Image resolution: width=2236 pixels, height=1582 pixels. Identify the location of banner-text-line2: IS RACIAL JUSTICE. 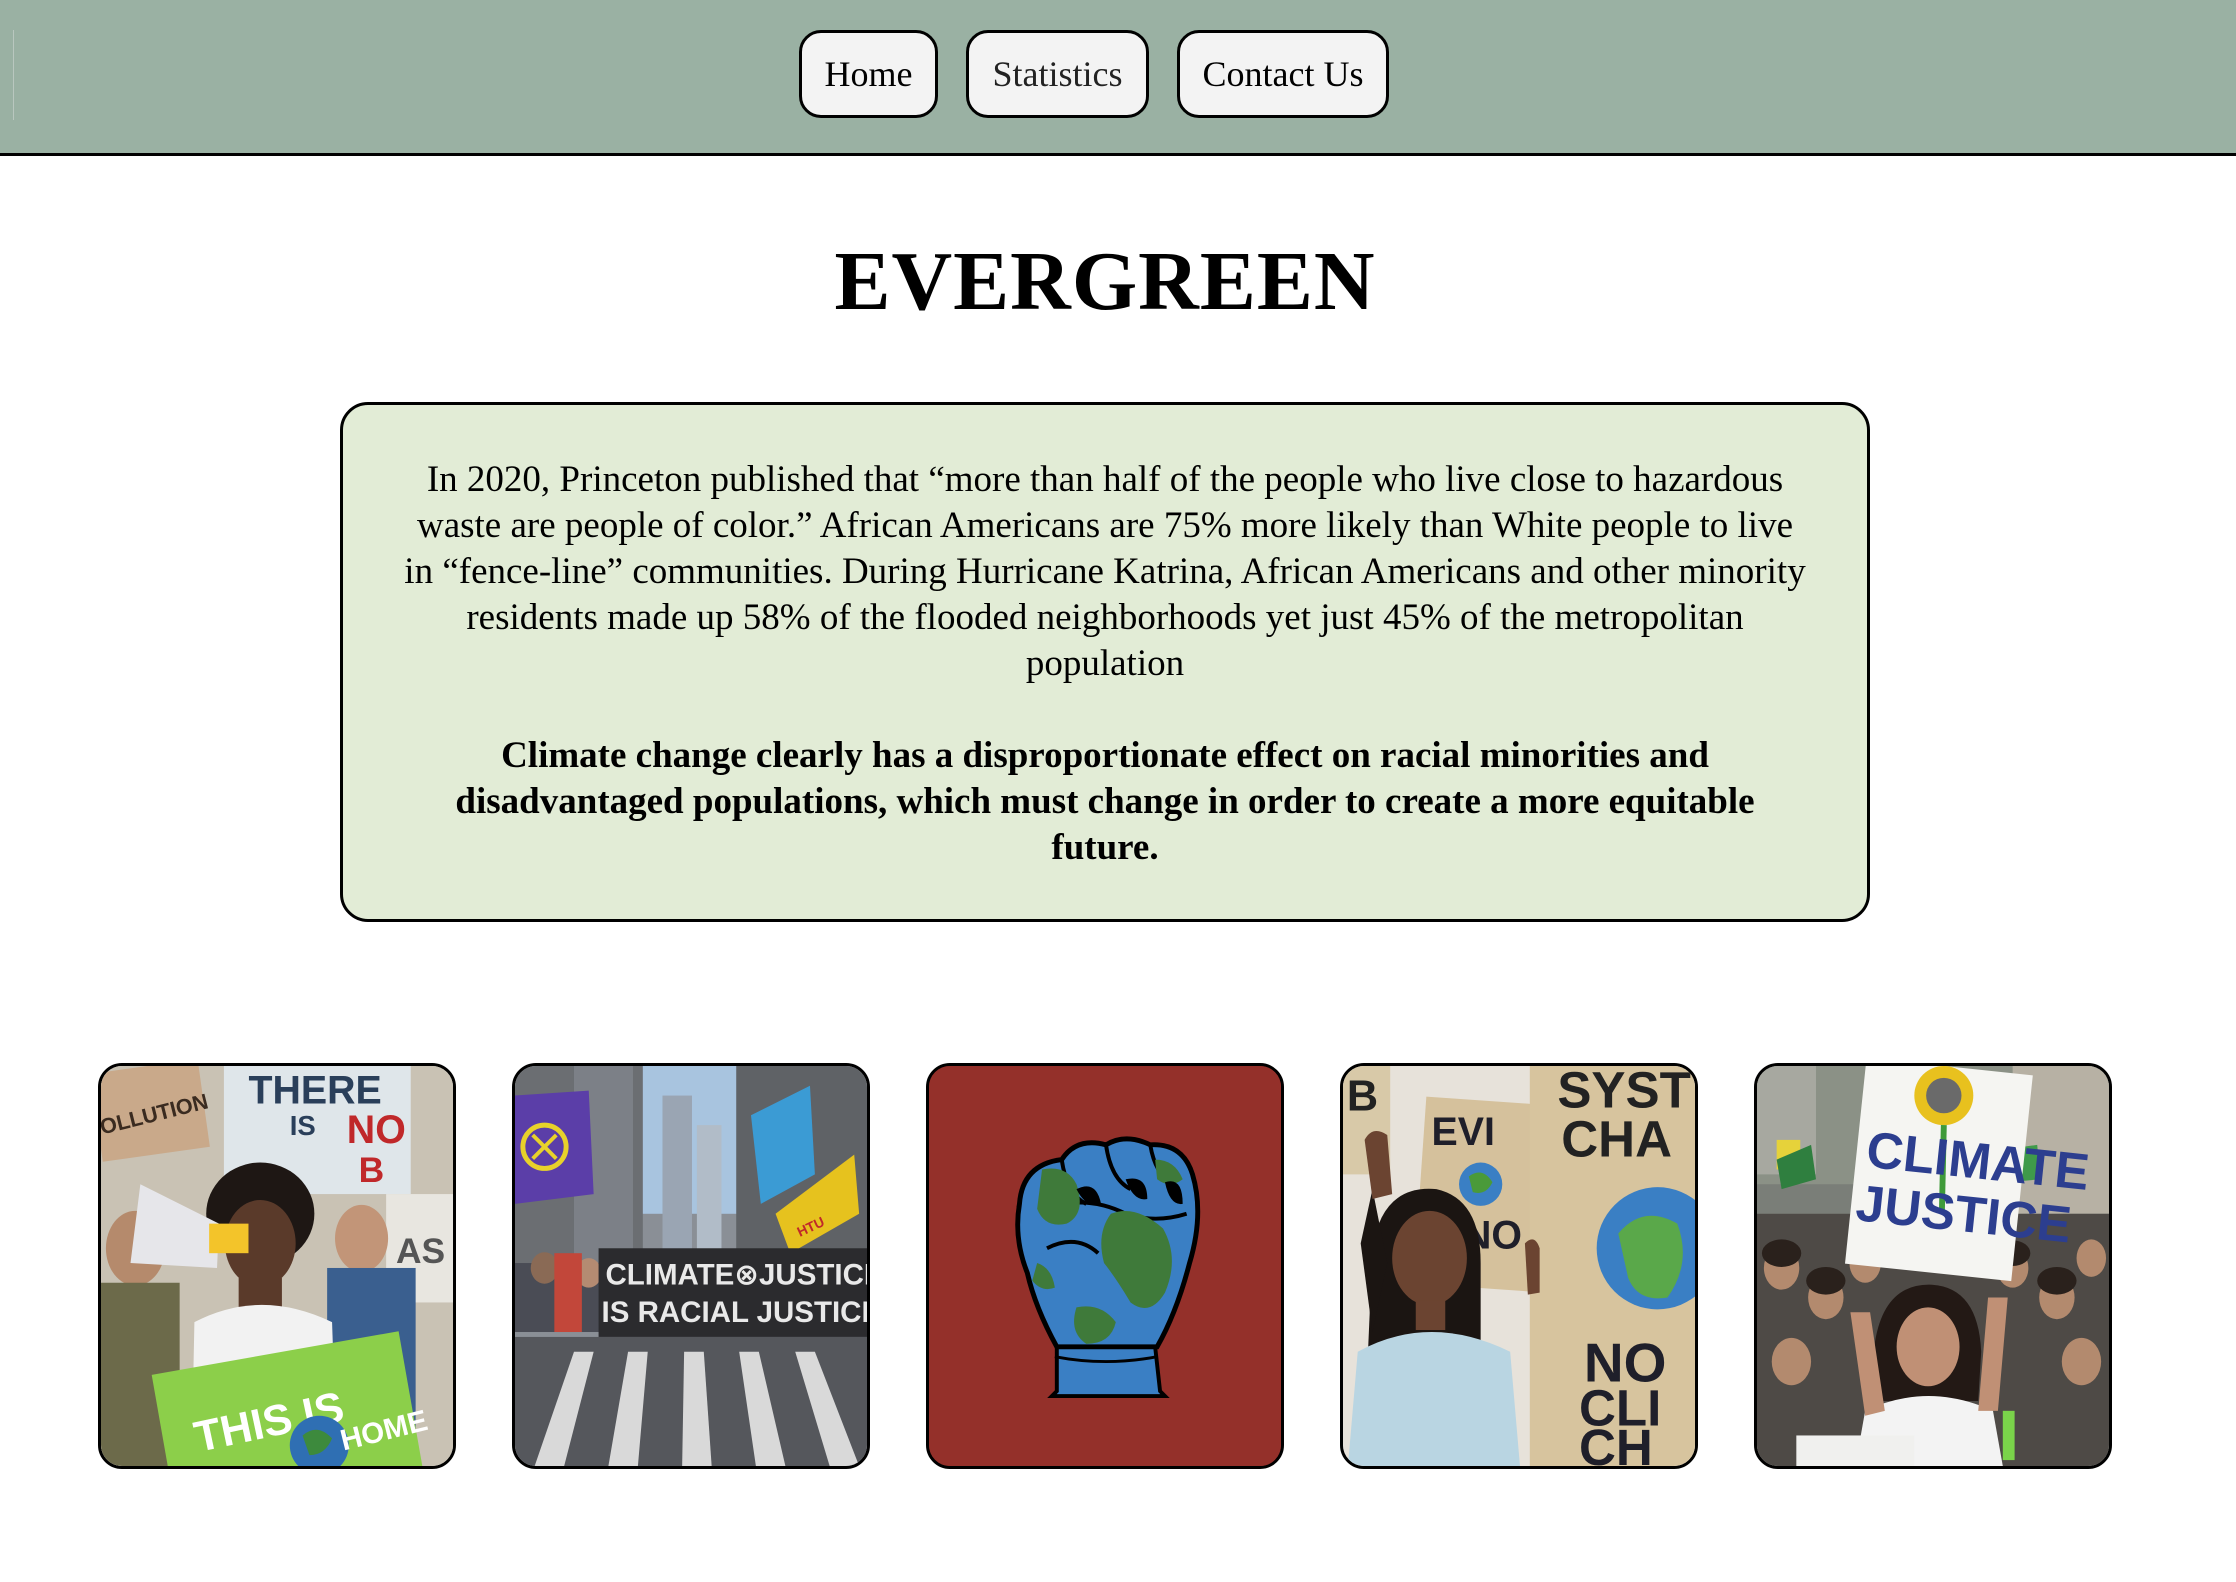
(734, 1312).